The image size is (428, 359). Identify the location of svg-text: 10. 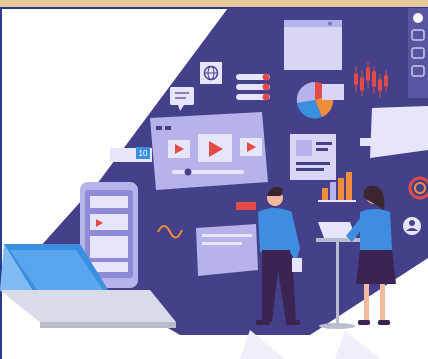
(143, 153).